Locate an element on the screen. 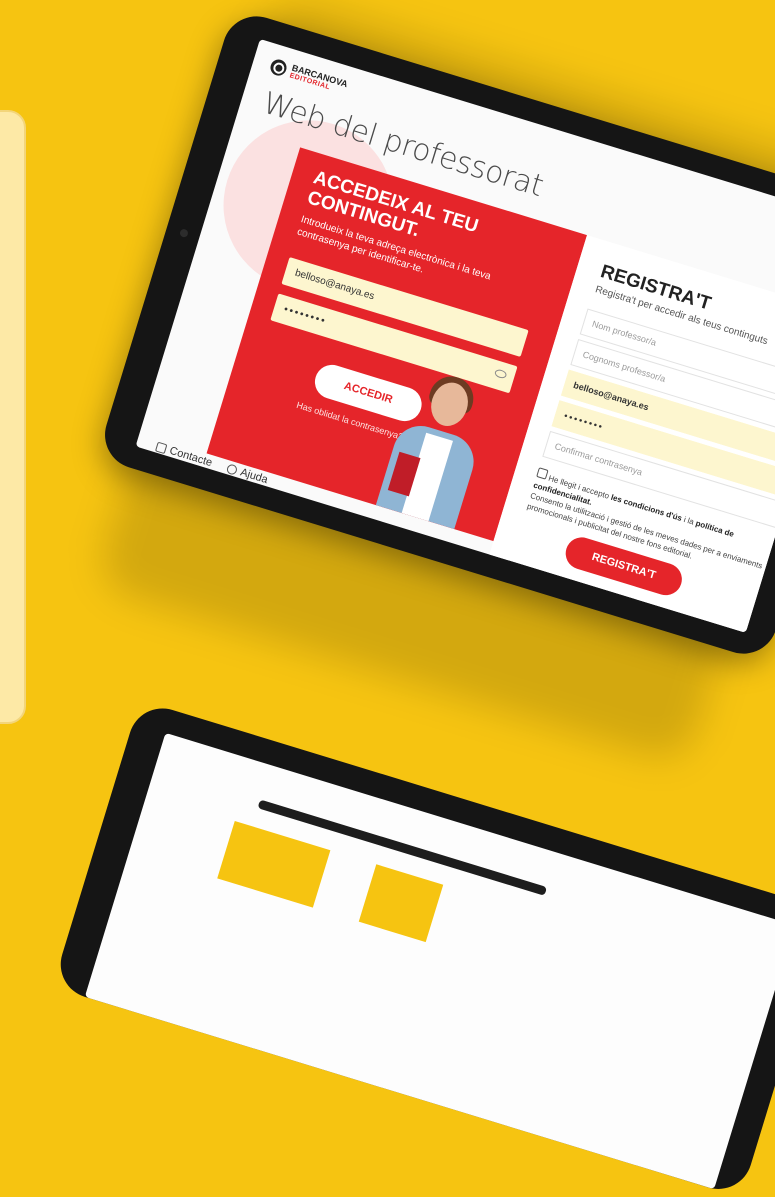 The height and width of the screenshot is (1197, 775). password-value: •••••••• is located at coordinates (305, 315).